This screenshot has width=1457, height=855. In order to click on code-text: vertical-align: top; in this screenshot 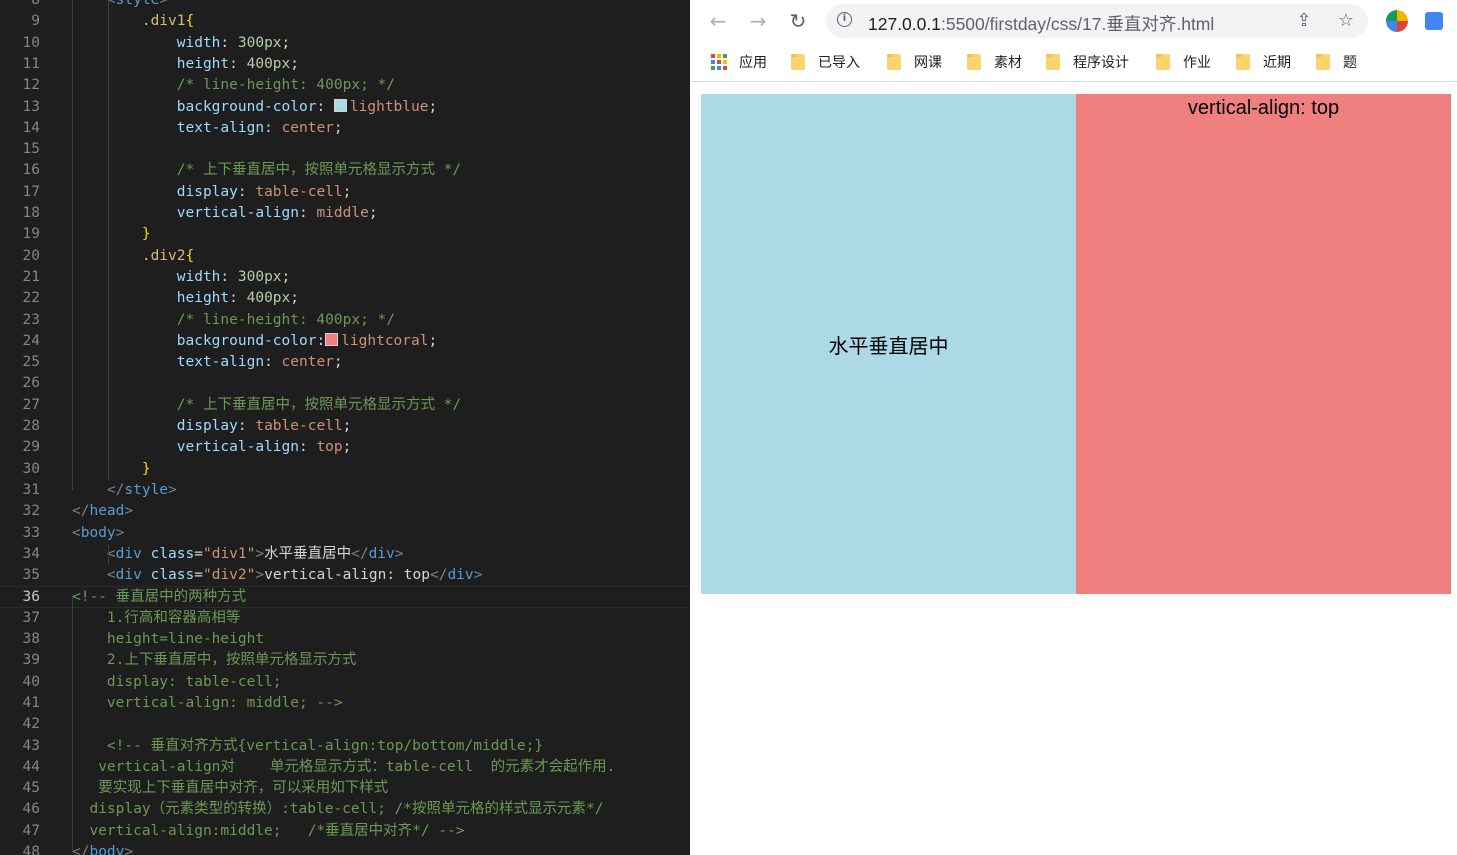, I will do `click(212, 447)`.